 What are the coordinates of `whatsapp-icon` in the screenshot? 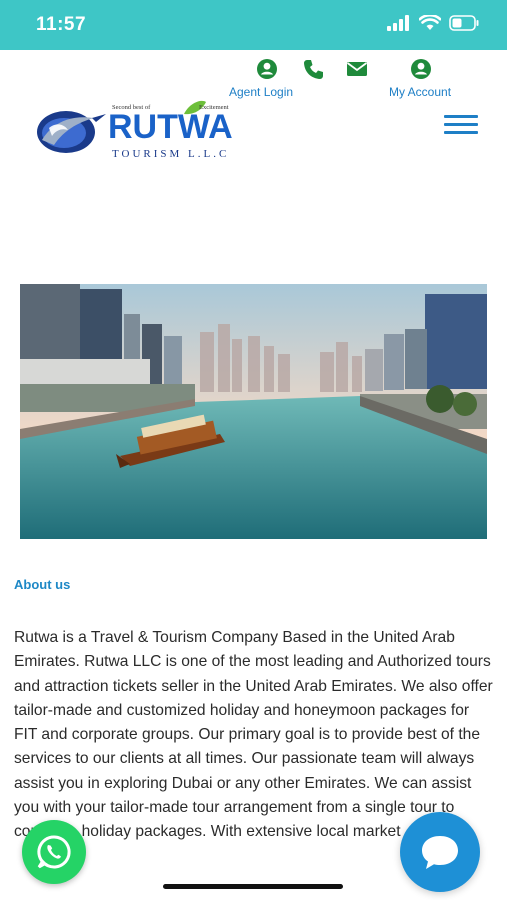 It's located at (54, 852).